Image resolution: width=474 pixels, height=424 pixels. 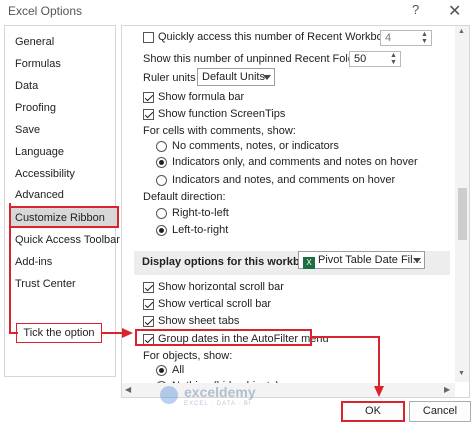 What do you see at coordinates (45, 174) in the screenshot?
I see `sidebar-item-accessibility: Accessibility` at bounding box center [45, 174].